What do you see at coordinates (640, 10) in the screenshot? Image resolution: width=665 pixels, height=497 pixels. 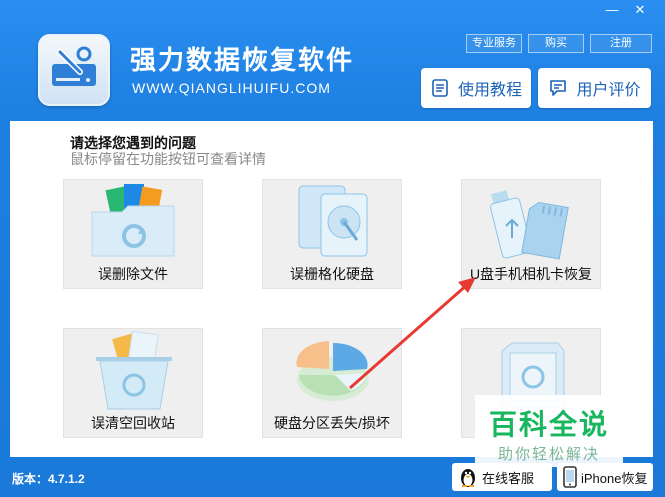 I see `close-button: ✕` at bounding box center [640, 10].